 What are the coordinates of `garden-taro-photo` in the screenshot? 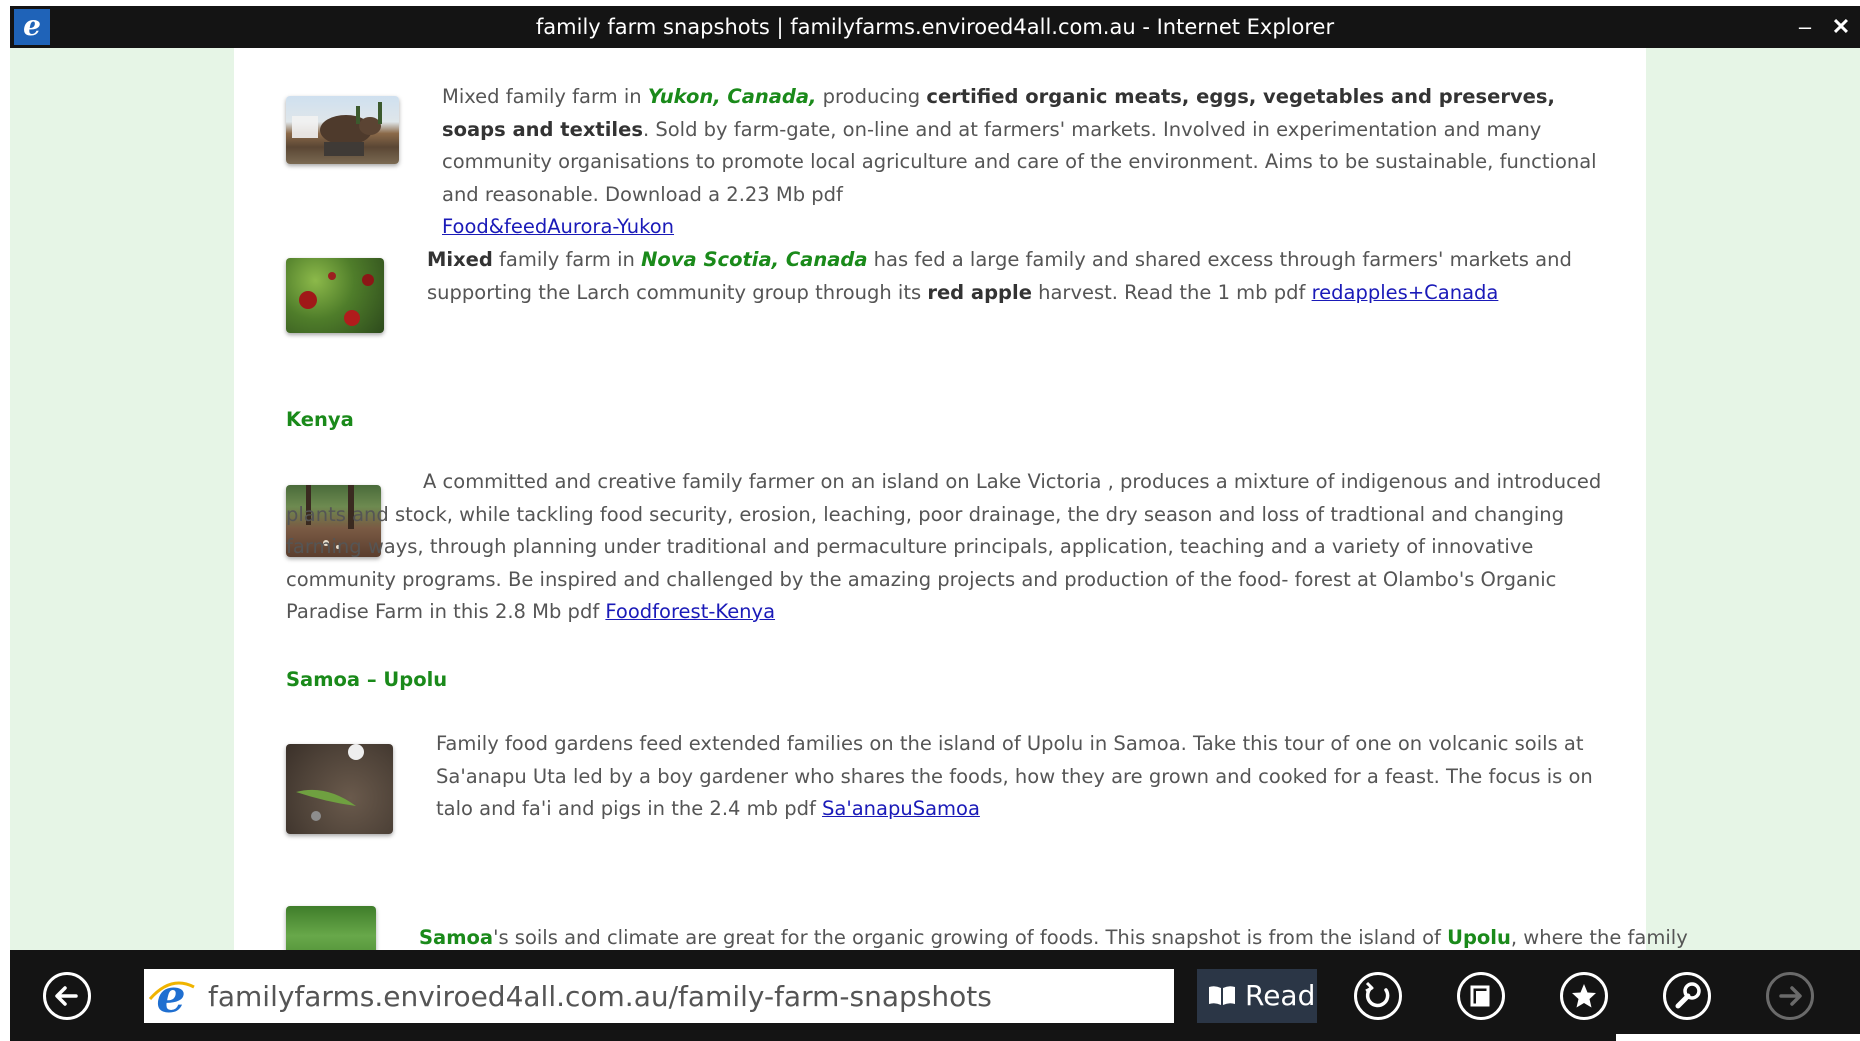 It's located at (339, 789).